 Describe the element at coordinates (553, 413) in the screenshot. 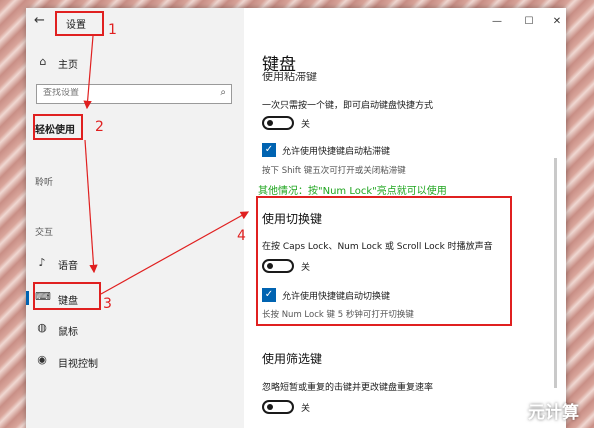

I see `watermark: 元计算` at that location.